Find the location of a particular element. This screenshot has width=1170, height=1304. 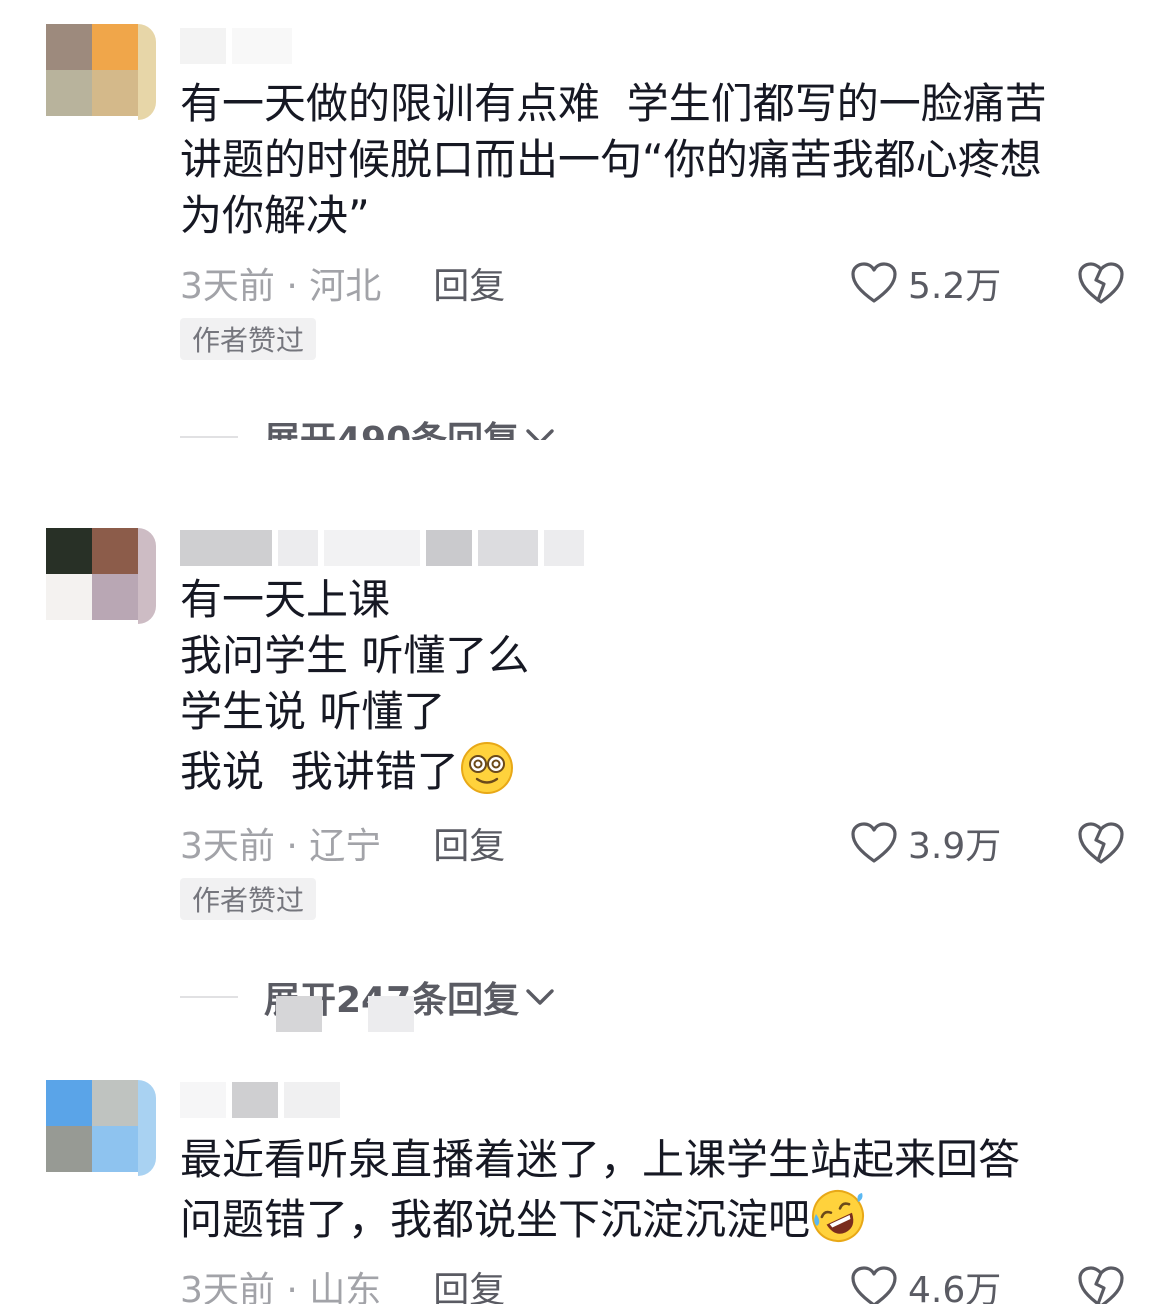

like-count: 3.9万 is located at coordinates (955, 846).